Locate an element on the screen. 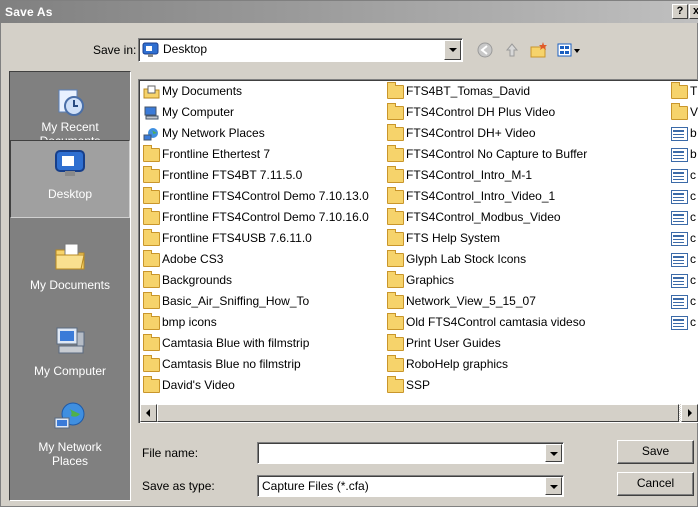 Image resolution: width=698 pixels, height=507 pixels. place-label: My Computer is located at coordinates (70, 371).